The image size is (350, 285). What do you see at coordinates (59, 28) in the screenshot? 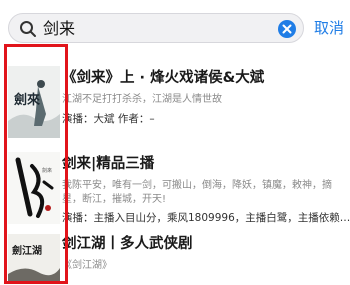
I see `search-query: 剑来` at bounding box center [59, 28].